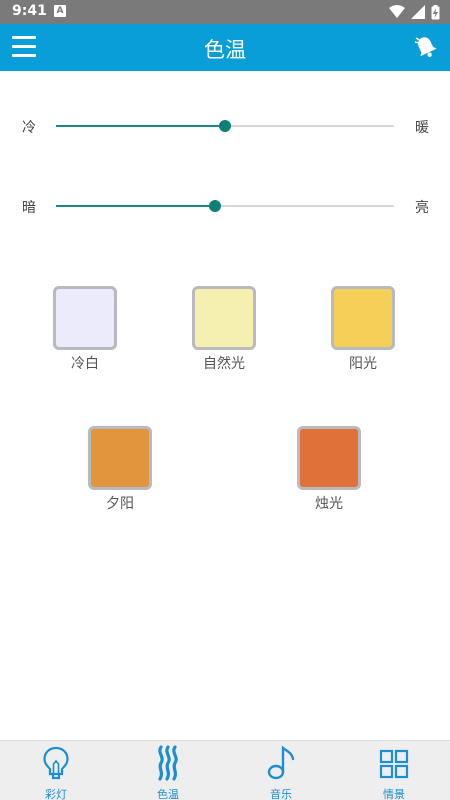  Describe the element at coordinates (29, 208) in the screenshot. I see `dark-label: 暗` at that location.